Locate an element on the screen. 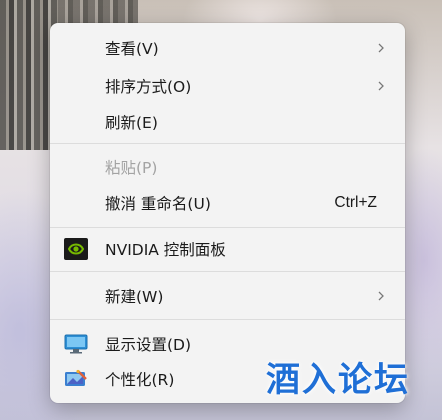 The height and width of the screenshot is (420, 442). menu-item-undo-rename: 撤消 重命名(U) Ctrl+Z is located at coordinates (227, 203).